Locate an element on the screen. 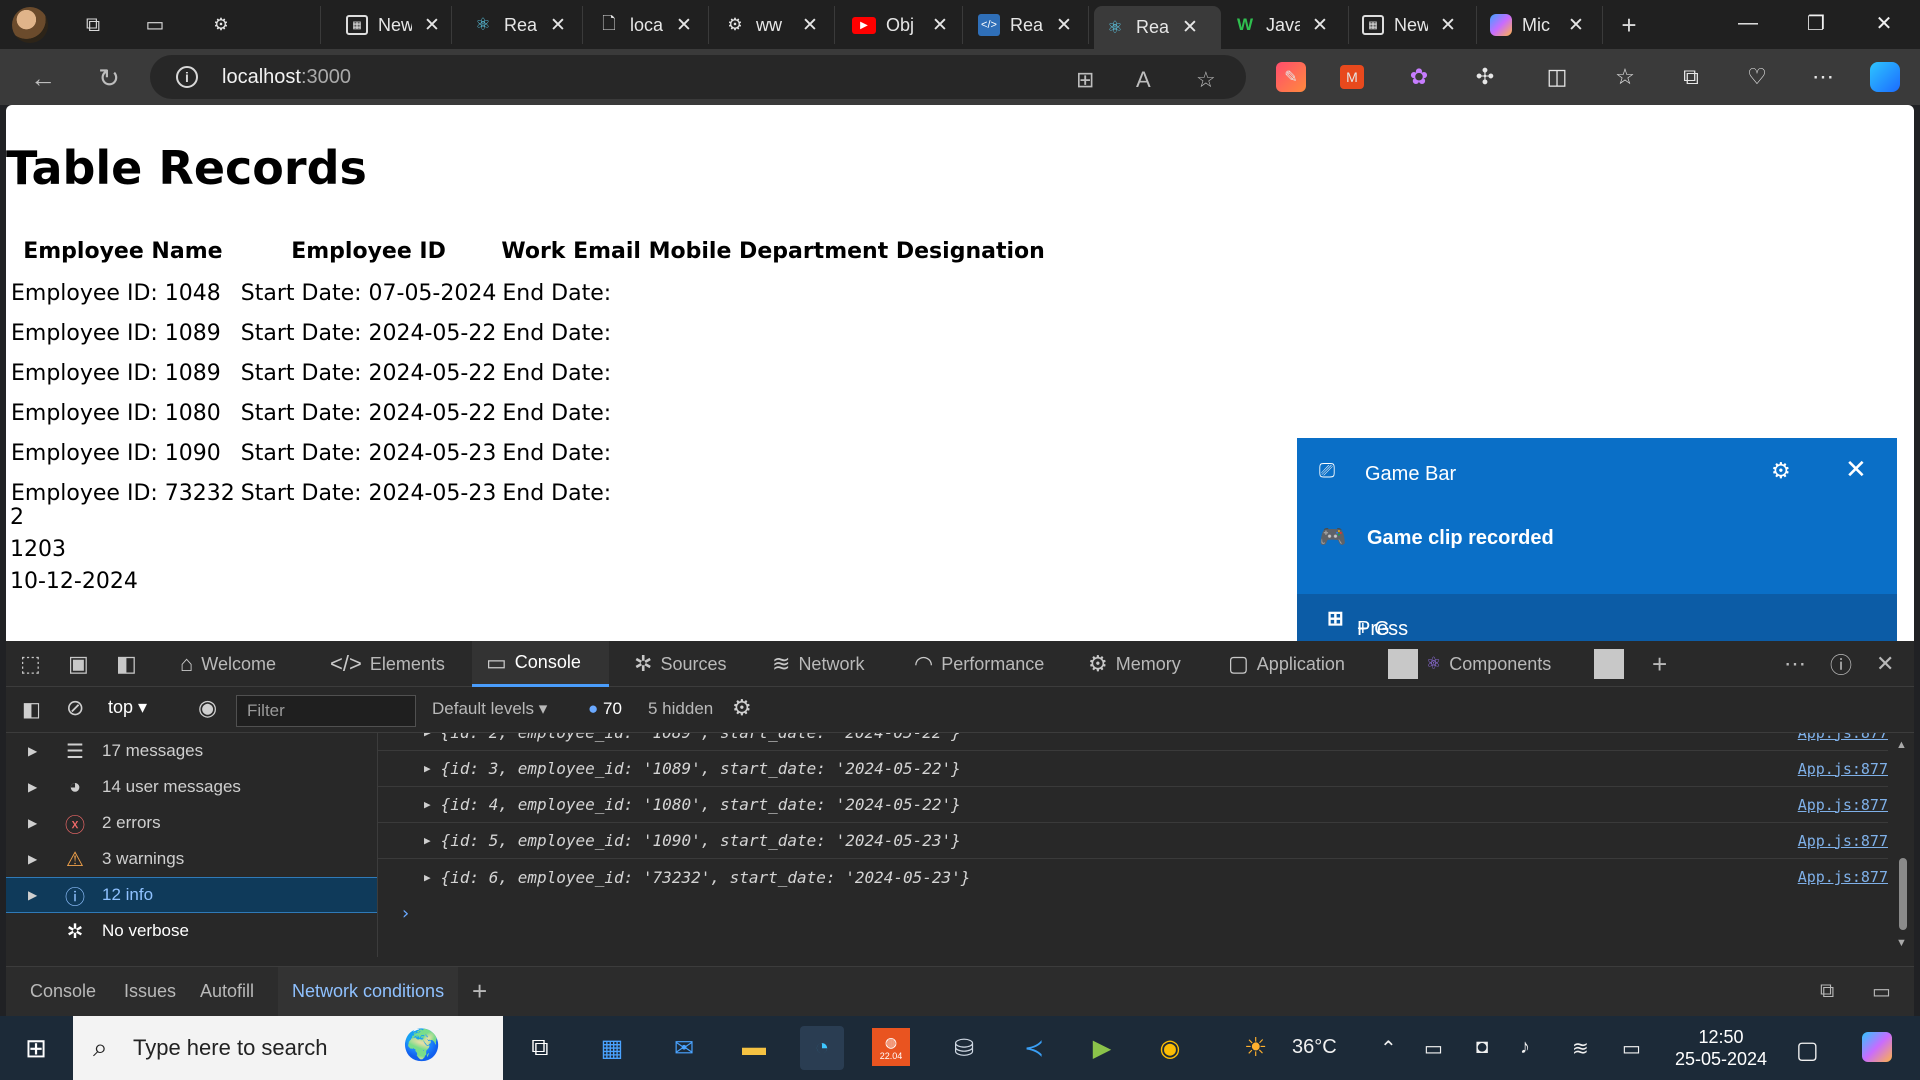 This screenshot has height=1080, width=1920. drawer-tab-network-conditions: Network conditions is located at coordinates (368, 991).